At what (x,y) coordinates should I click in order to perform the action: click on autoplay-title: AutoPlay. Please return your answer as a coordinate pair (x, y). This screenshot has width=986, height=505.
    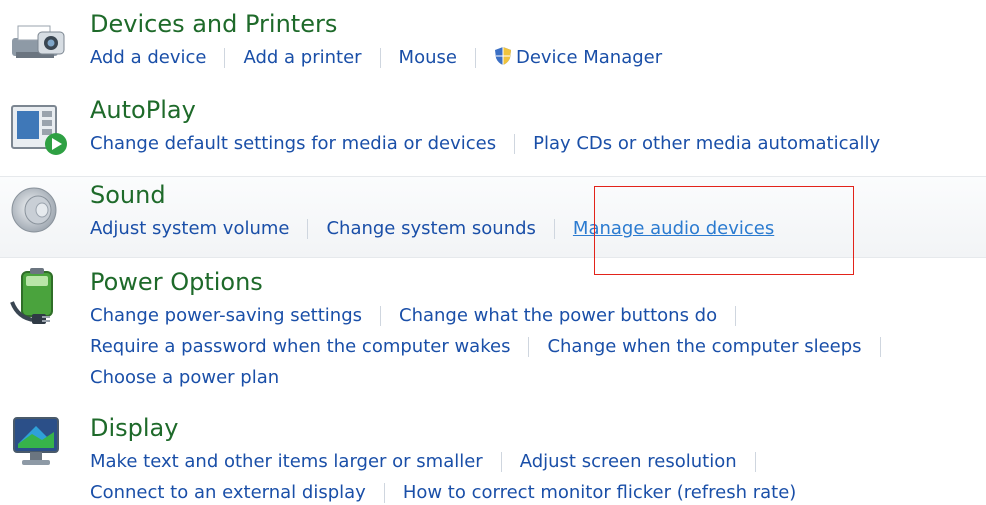
    Looking at the image, I should click on (143, 110).